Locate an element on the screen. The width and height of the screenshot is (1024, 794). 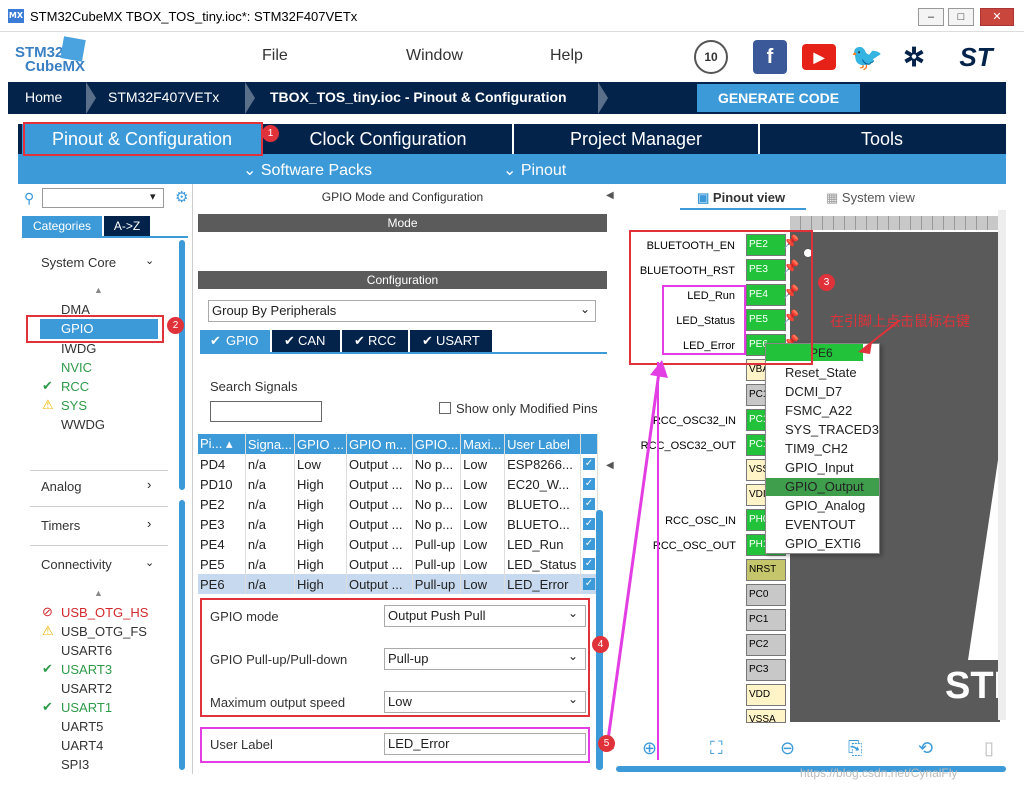
rotate-icon: ⟲ is located at coordinates (925, 748).